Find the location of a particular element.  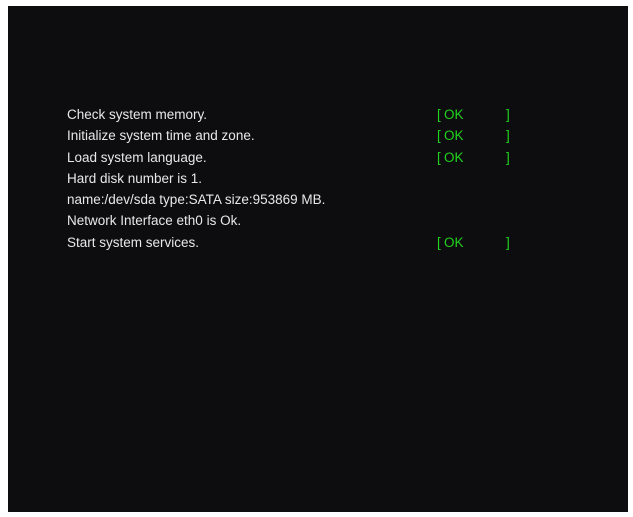

log-message: Load system language. is located at coordinates (137, 157).